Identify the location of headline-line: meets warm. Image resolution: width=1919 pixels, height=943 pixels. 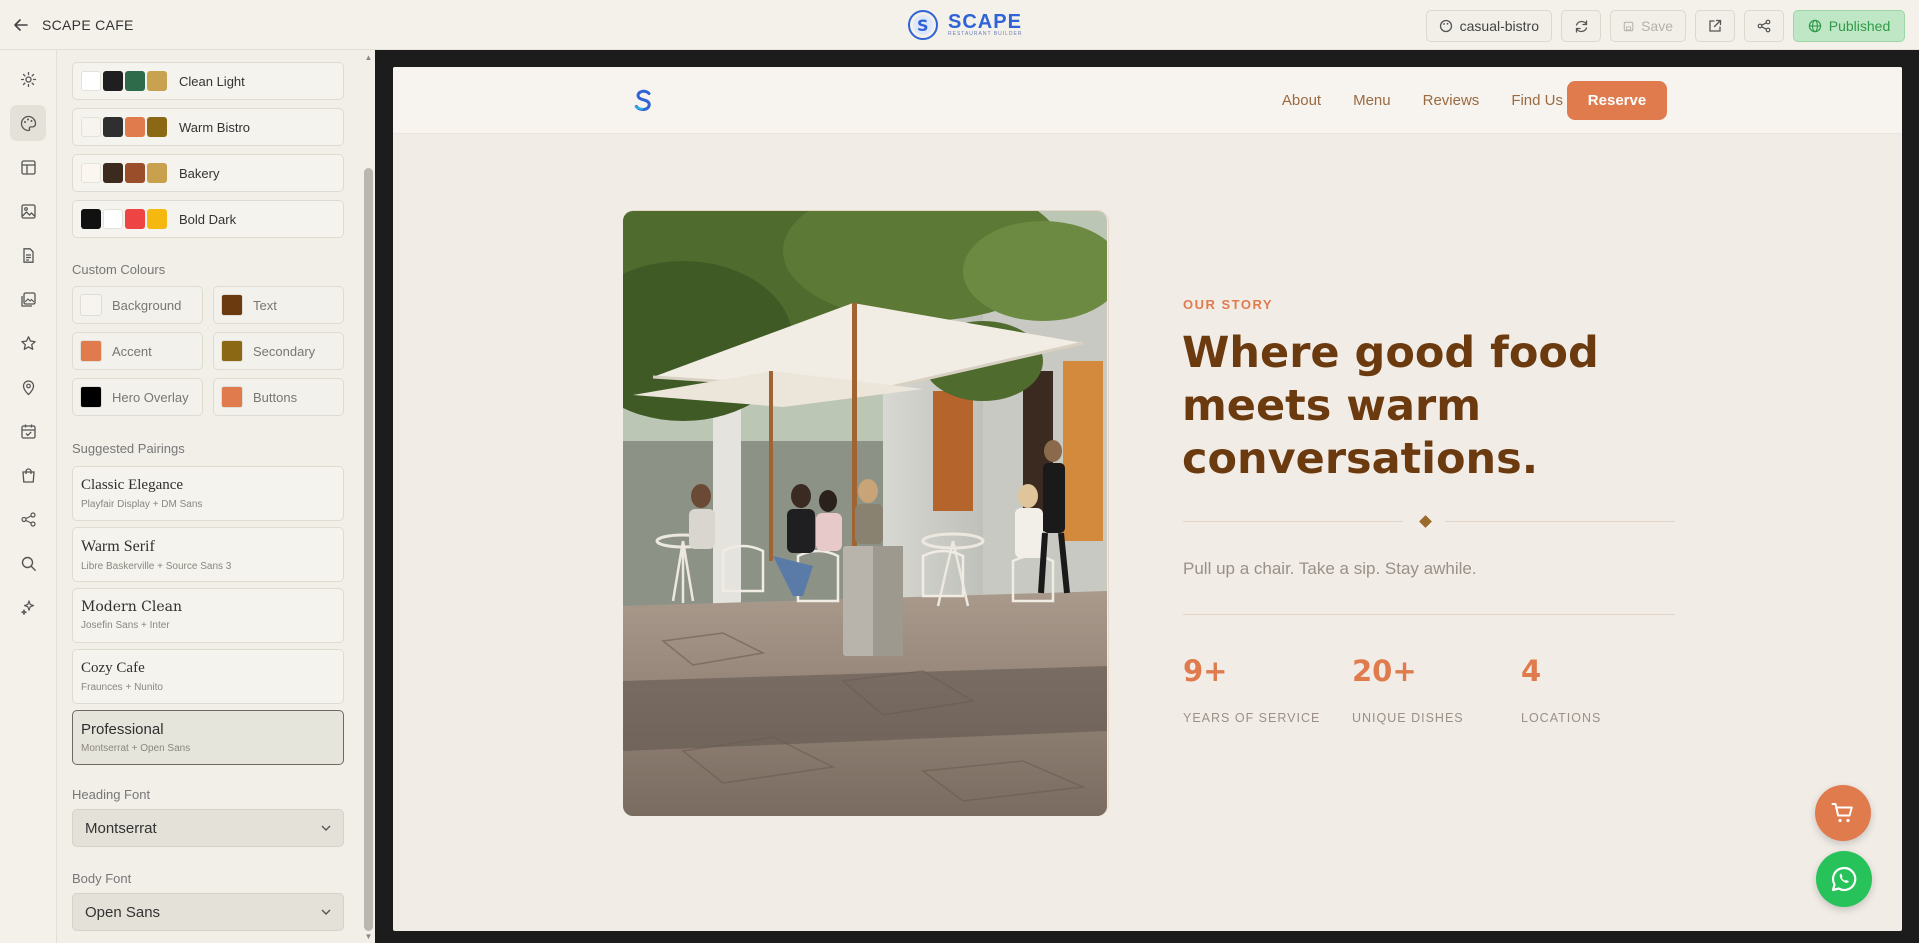
(1332, 406).